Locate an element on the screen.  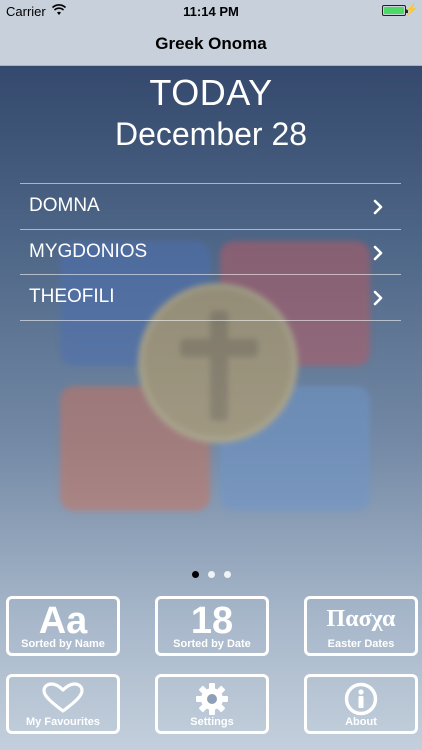
my-favourites-label: My Favourites is located at coordinates (63, 722).